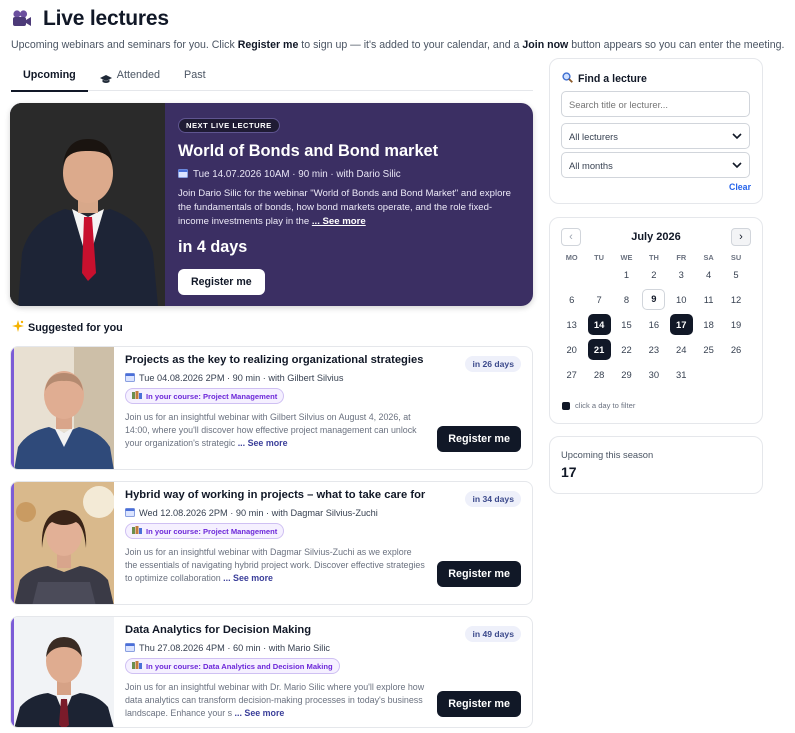 Image resolution: width=795 pixels, height=733 pixels. What do you see at coordinates (735, 324) in the screenshot?
I see `calendar-day: 19` at bounding box center [735, 324].